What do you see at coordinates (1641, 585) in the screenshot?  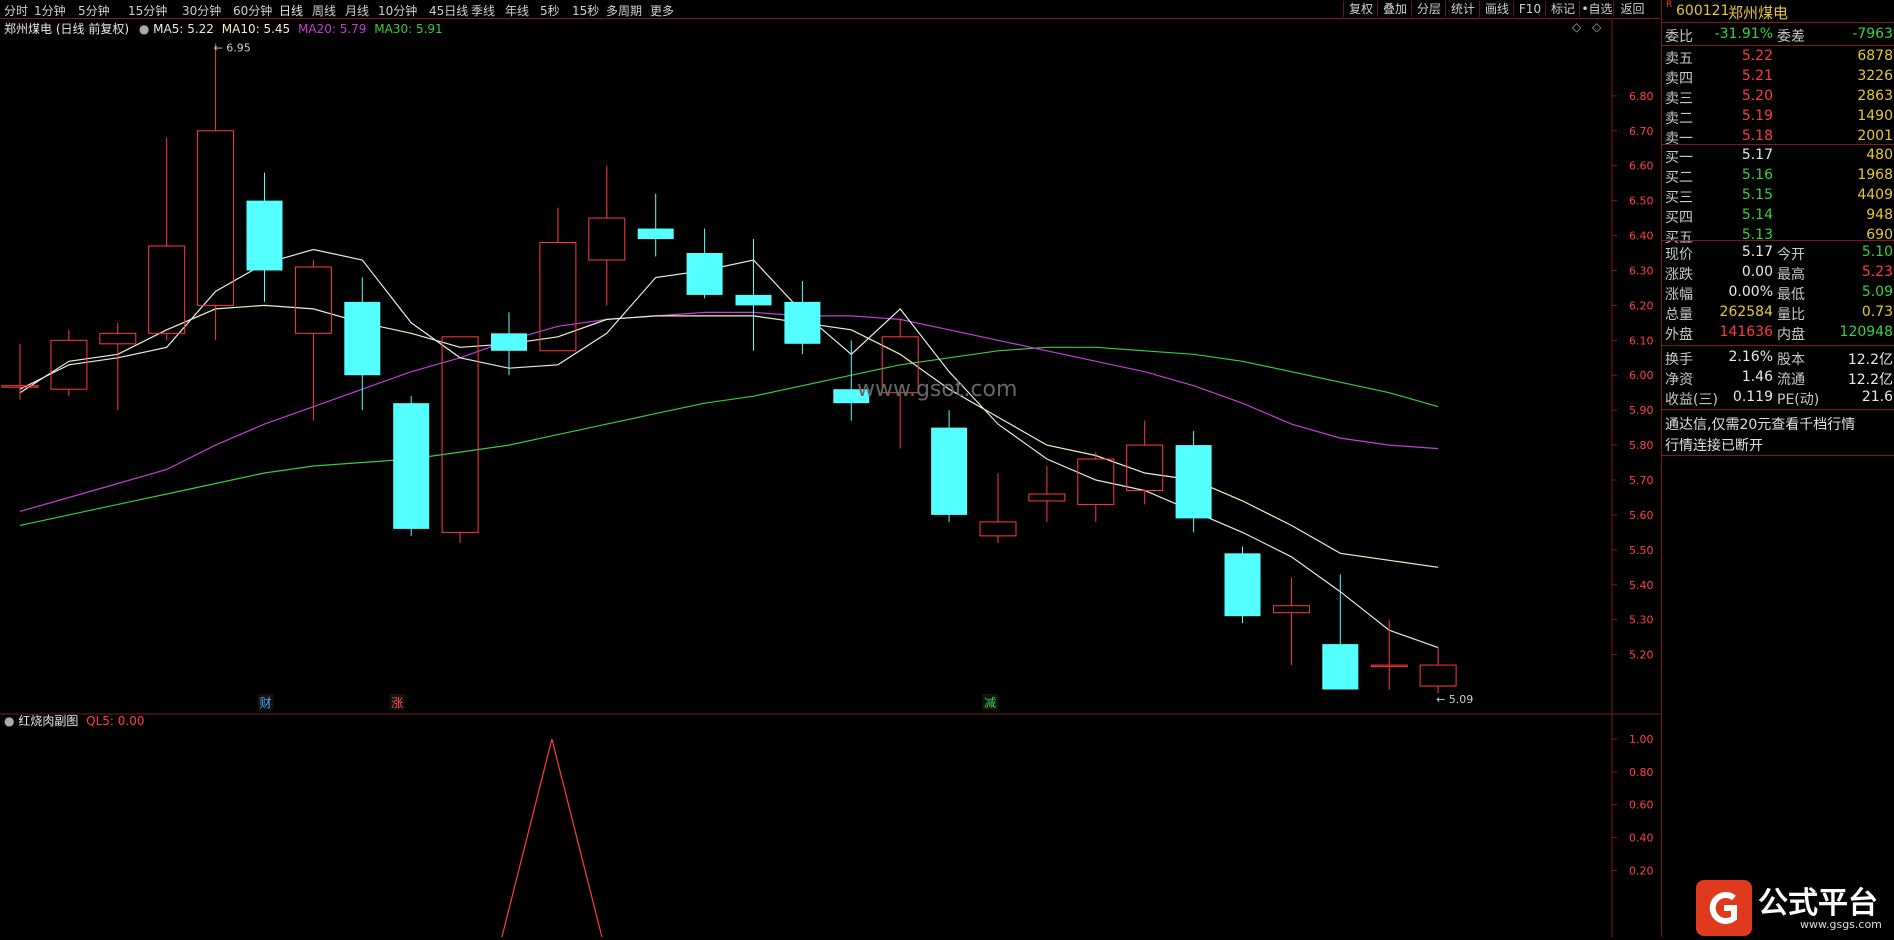 I see `price-tick-label: 5.40` at bounding box center [1641, 585].